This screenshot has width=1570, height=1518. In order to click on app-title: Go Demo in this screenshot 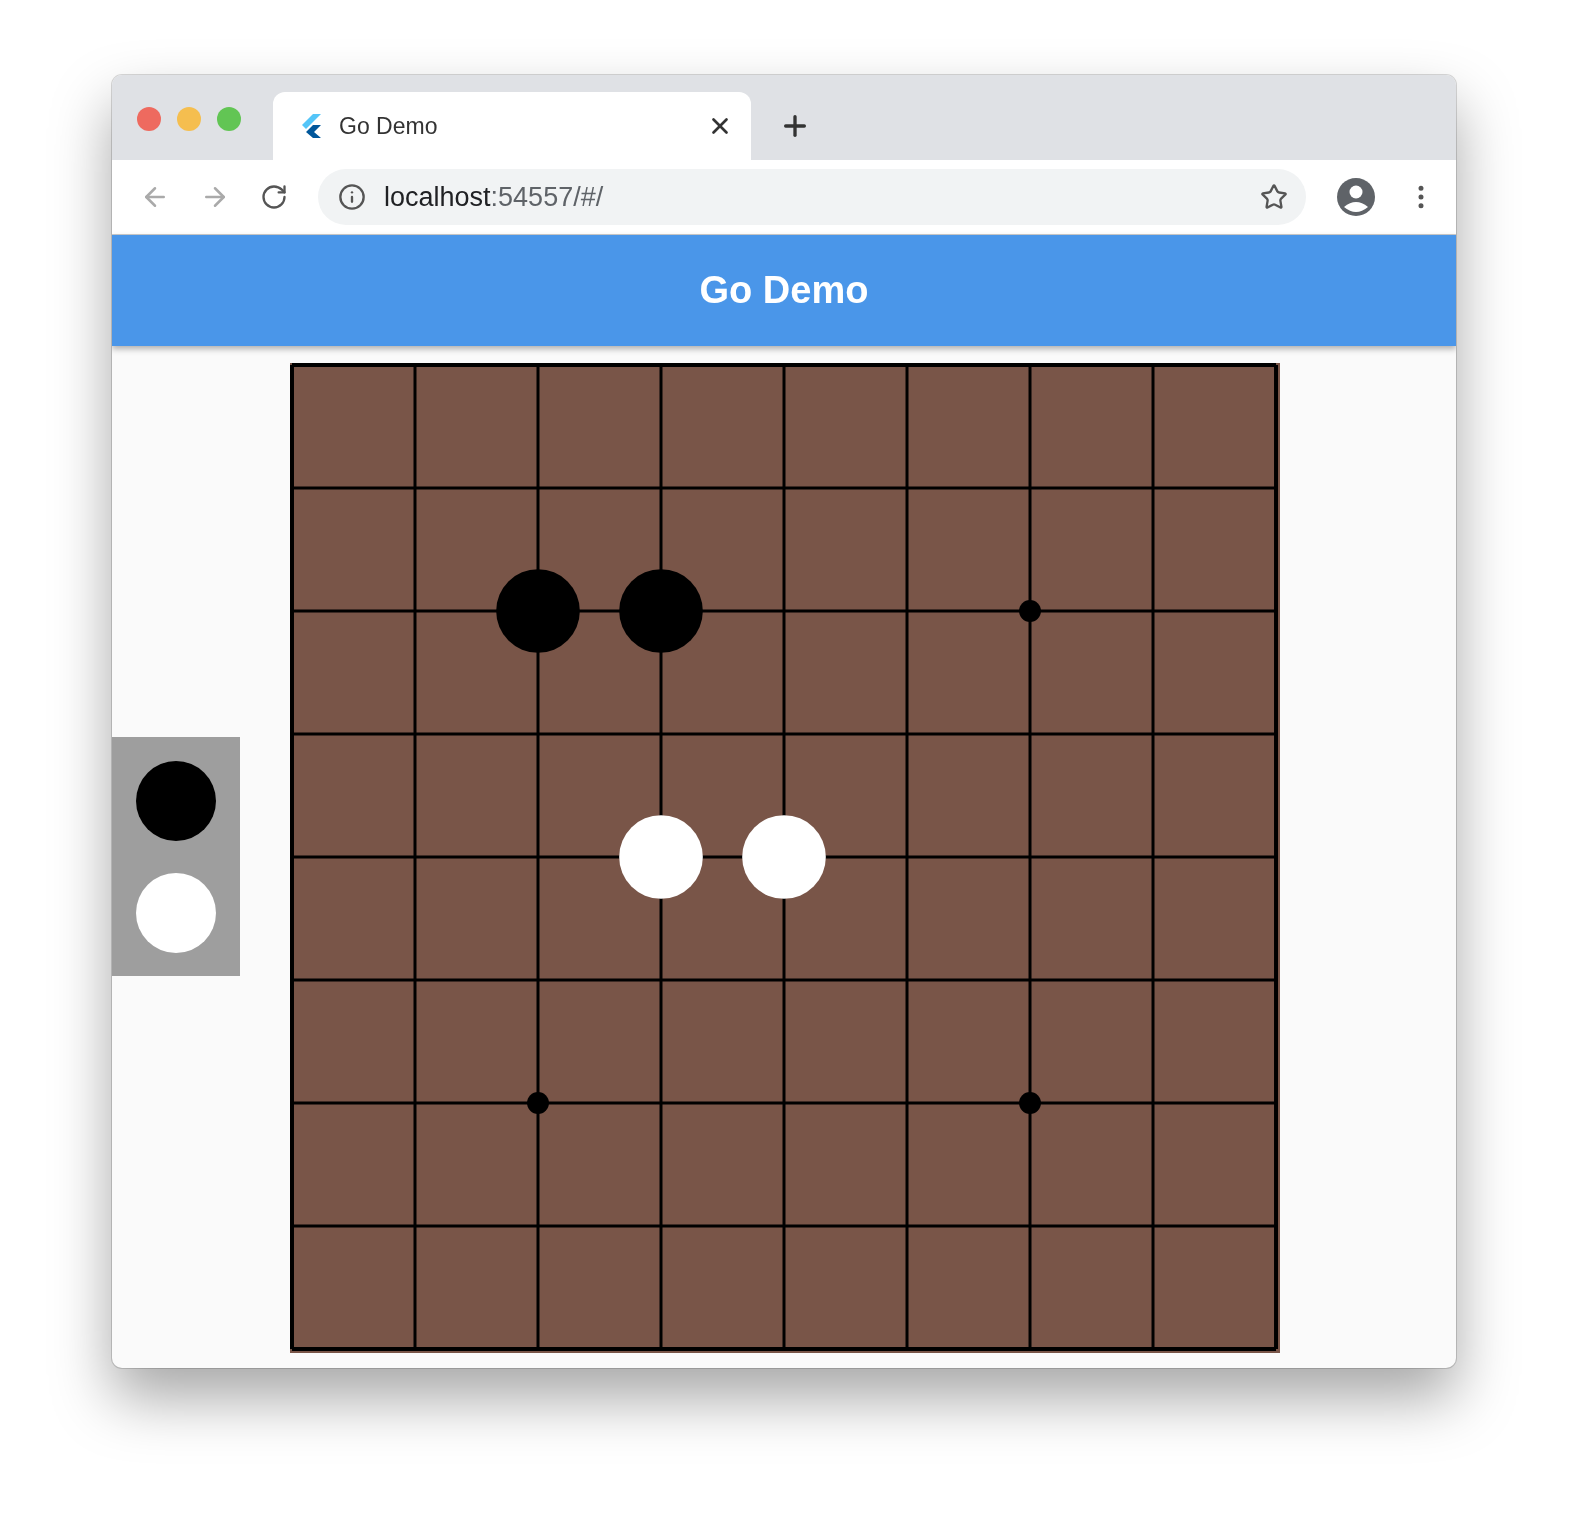, I will do `click(784, 290)`.